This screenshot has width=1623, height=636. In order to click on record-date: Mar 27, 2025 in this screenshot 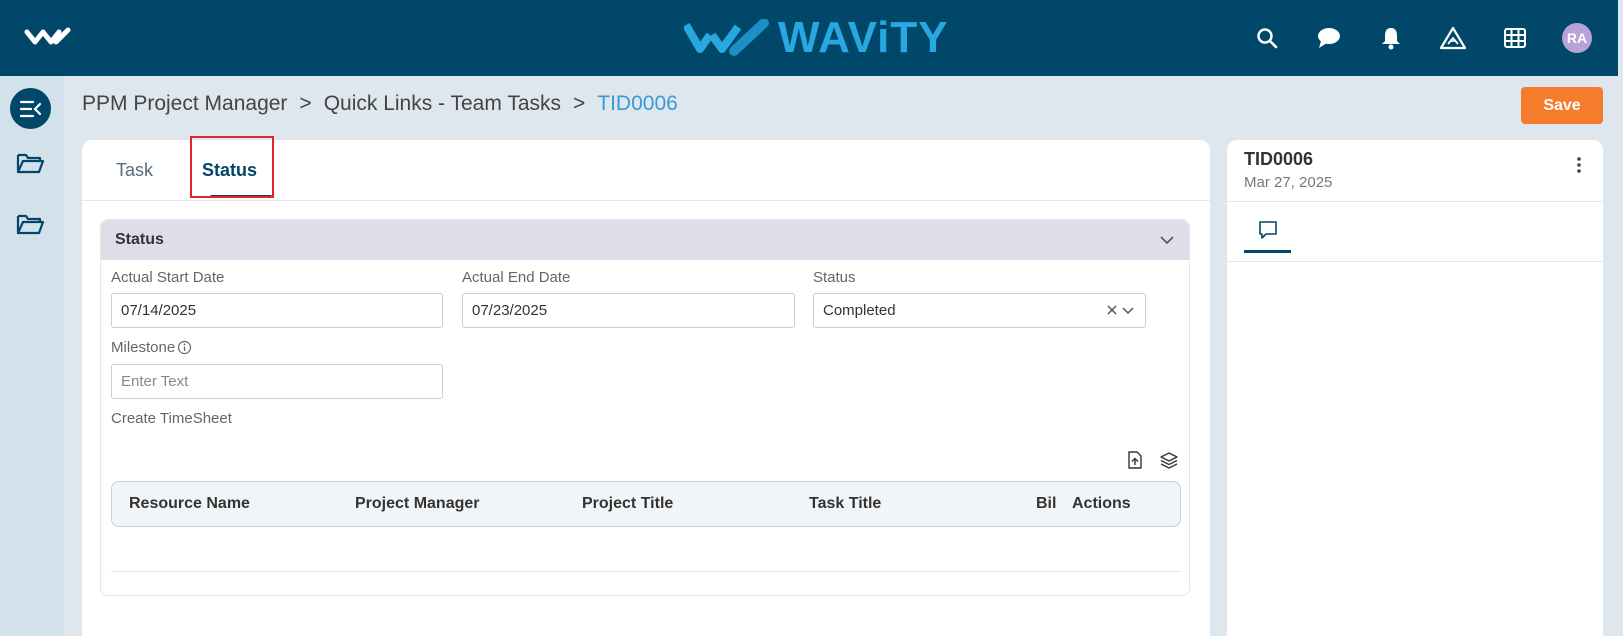, I will do `click(1288, 182)`.